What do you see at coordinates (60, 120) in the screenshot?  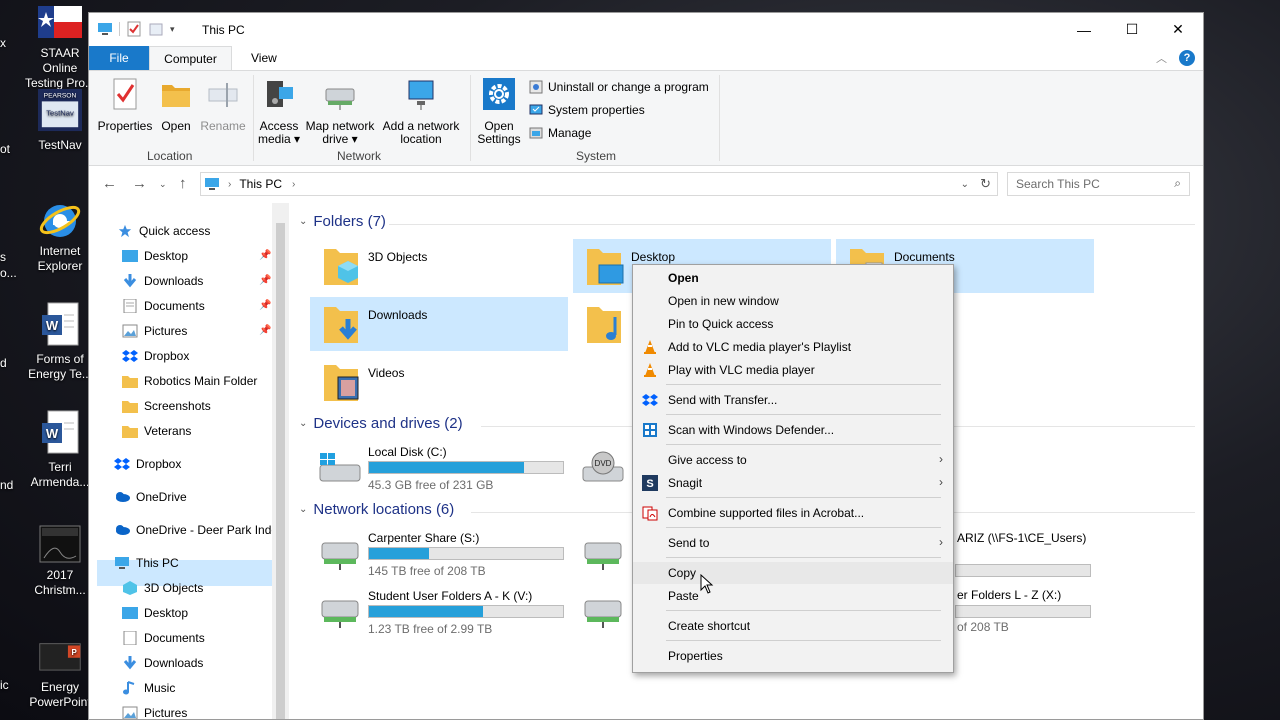 I see `desktop-icon-testnav: PEARSON TestNav TestNav` at bounding box center [60, 120].